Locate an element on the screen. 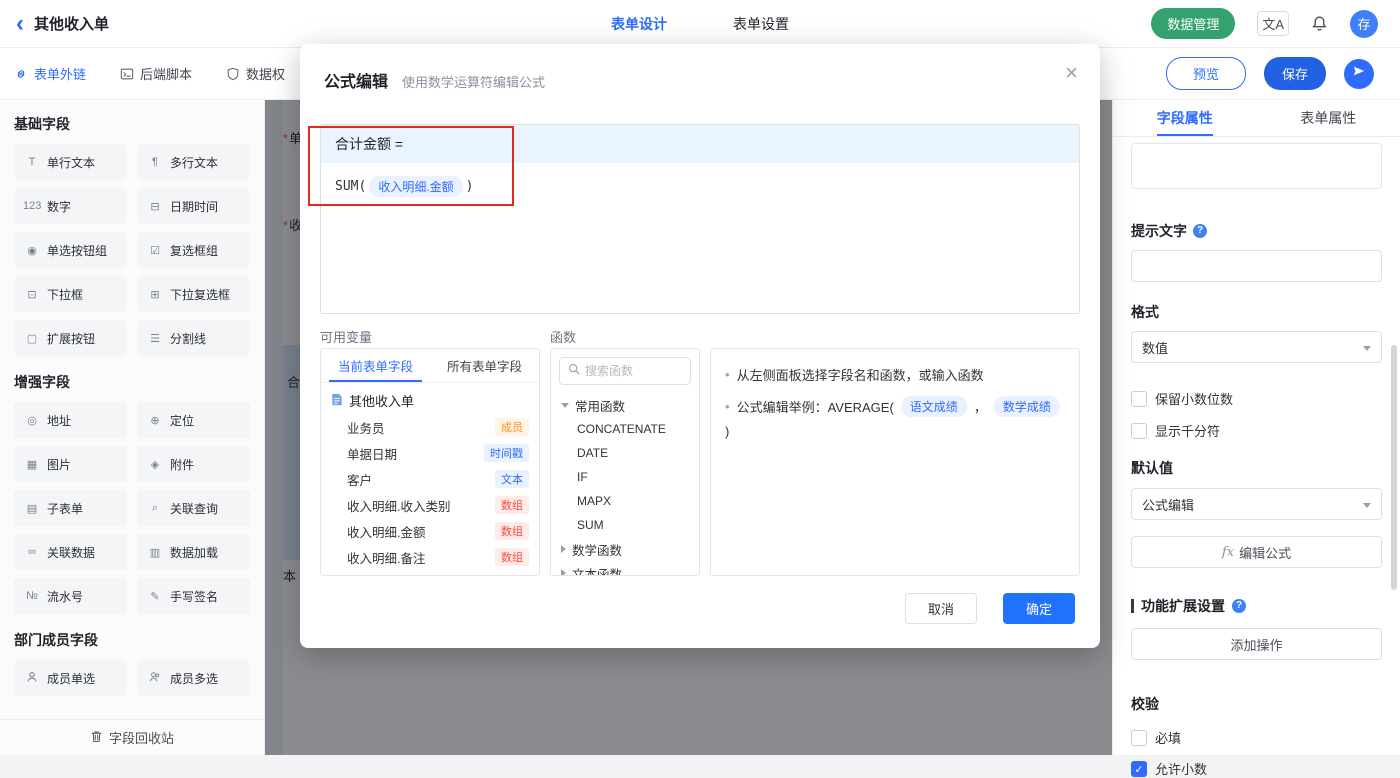 The height and width of the screenshot is (778, 1400). field-label: 单行文本 is located at coordinates (71, 162).